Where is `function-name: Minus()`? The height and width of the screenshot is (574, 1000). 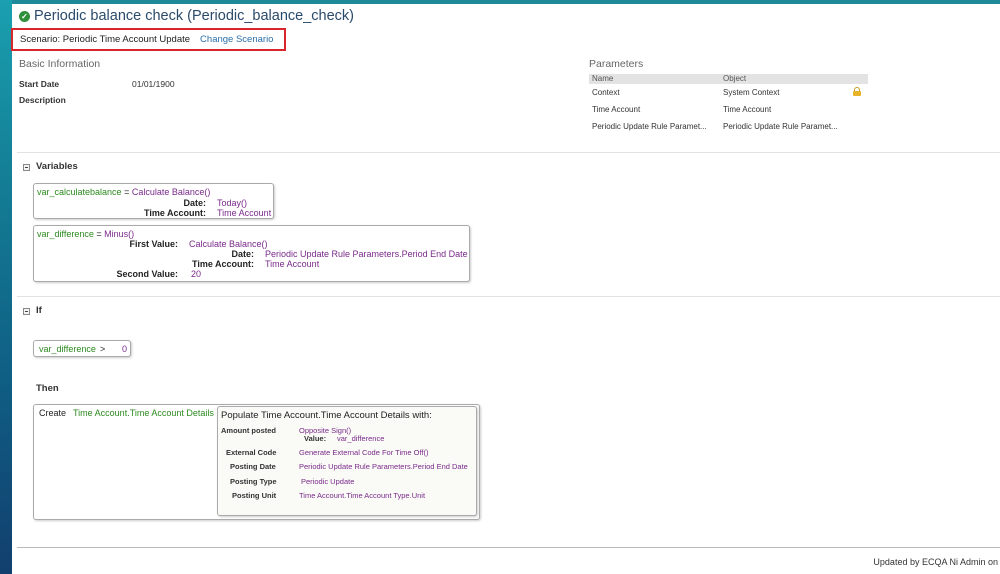 function-name: Minus() is located at coordinates (119, 234).